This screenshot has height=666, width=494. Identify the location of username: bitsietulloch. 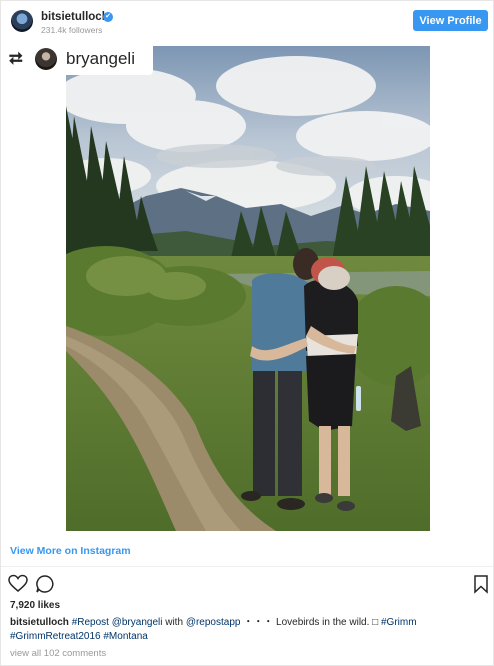
(75, 17).